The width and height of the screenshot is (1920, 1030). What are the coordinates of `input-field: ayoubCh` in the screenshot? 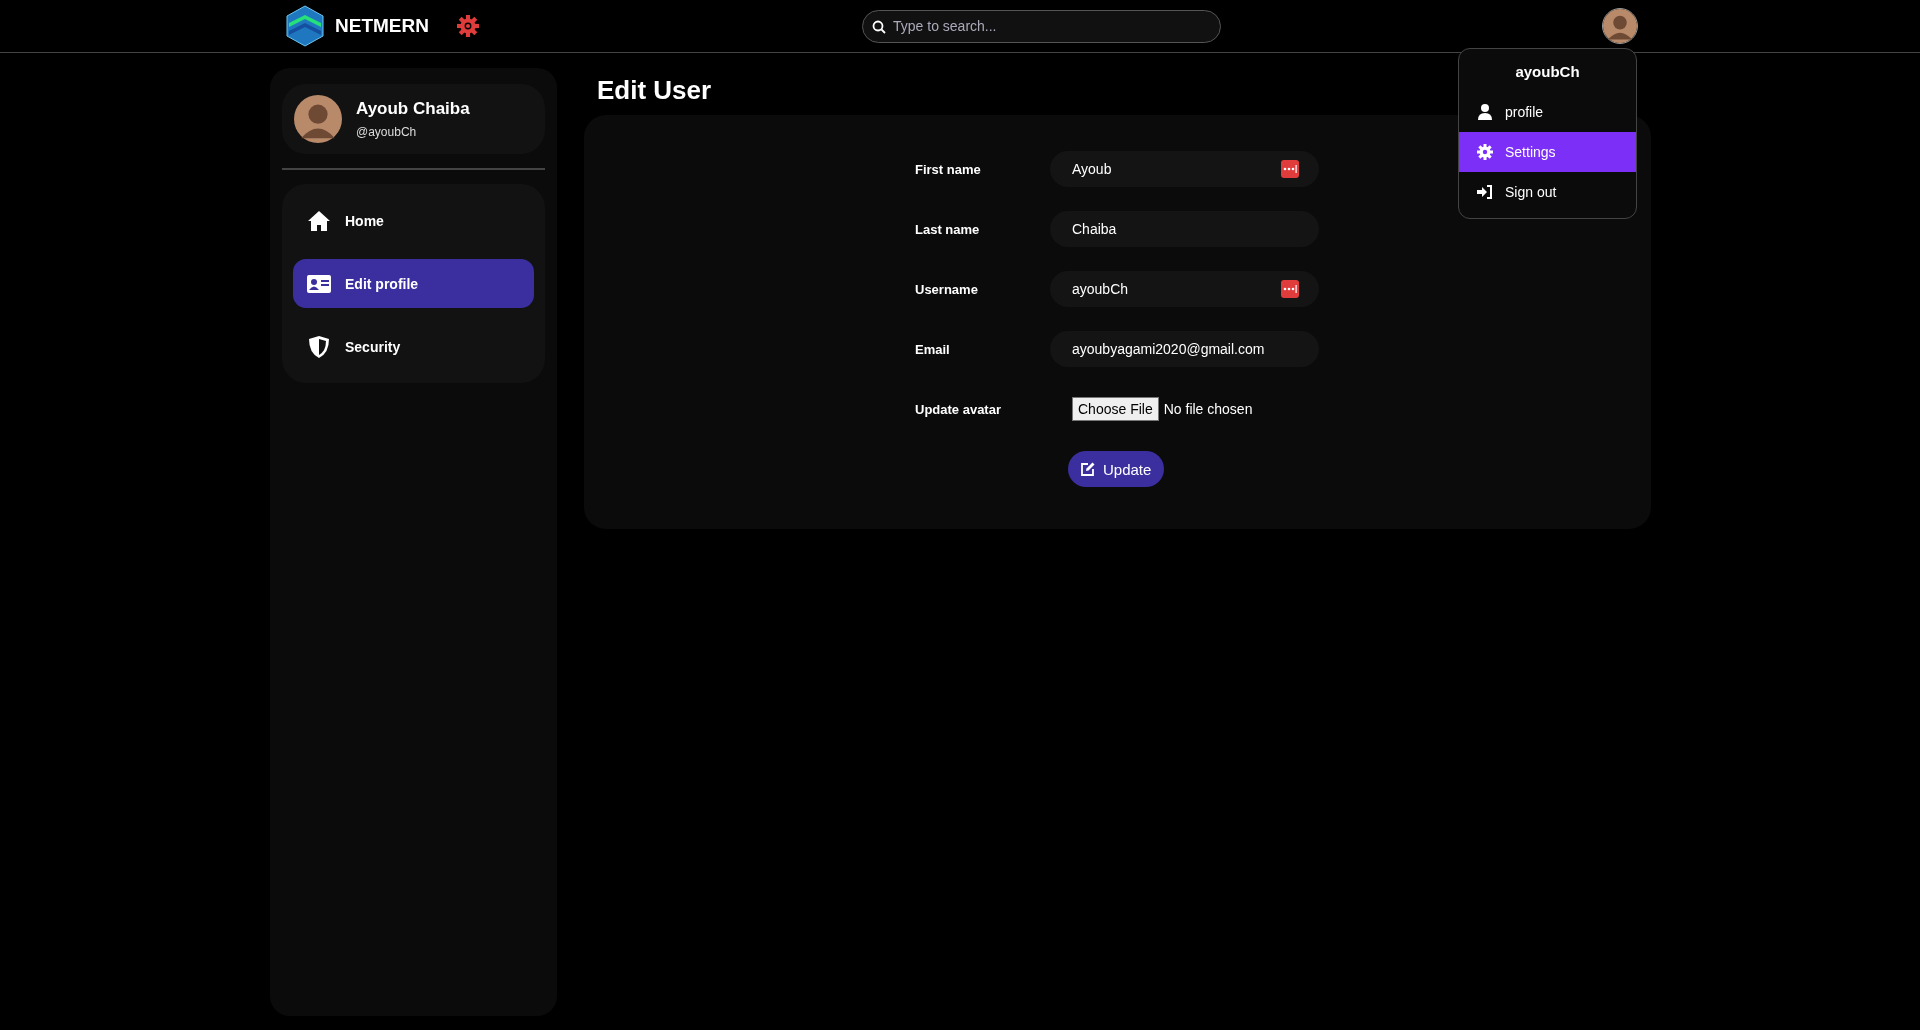 It's located at (1184, 289).